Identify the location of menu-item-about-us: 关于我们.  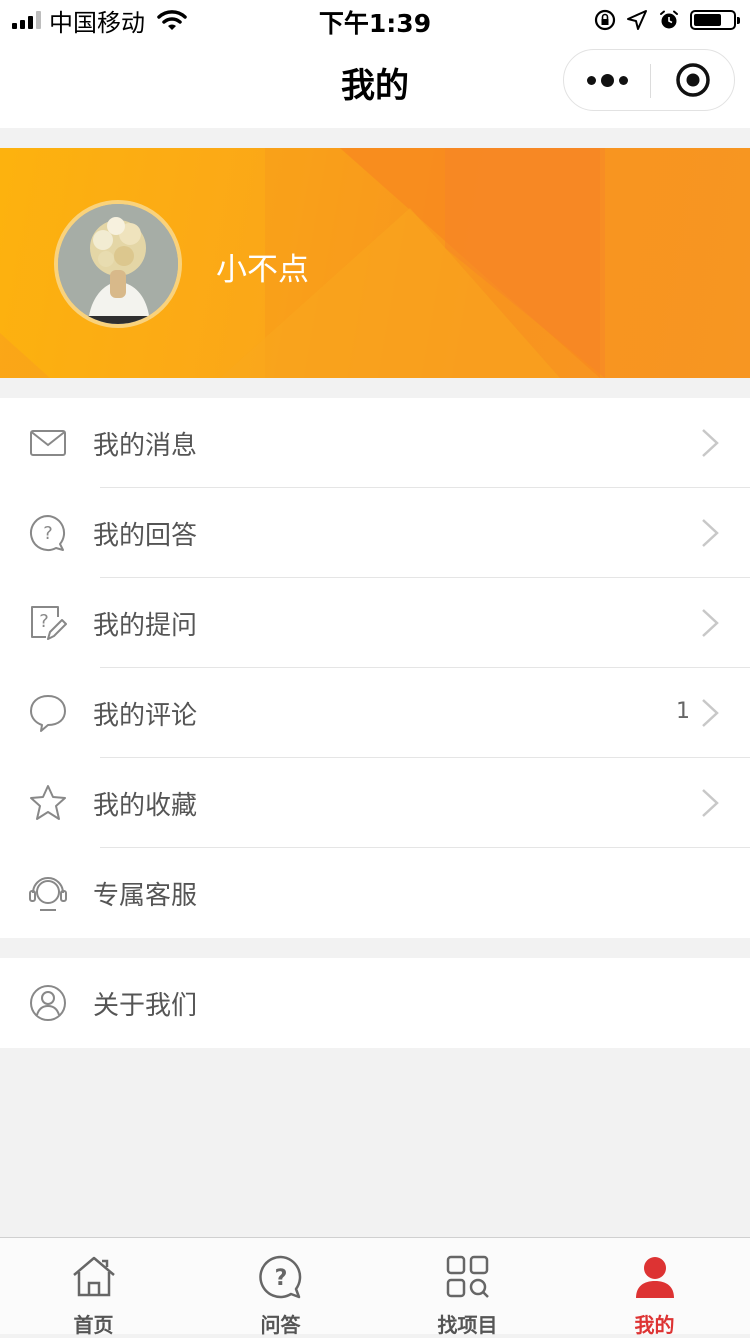
(375, 1003).